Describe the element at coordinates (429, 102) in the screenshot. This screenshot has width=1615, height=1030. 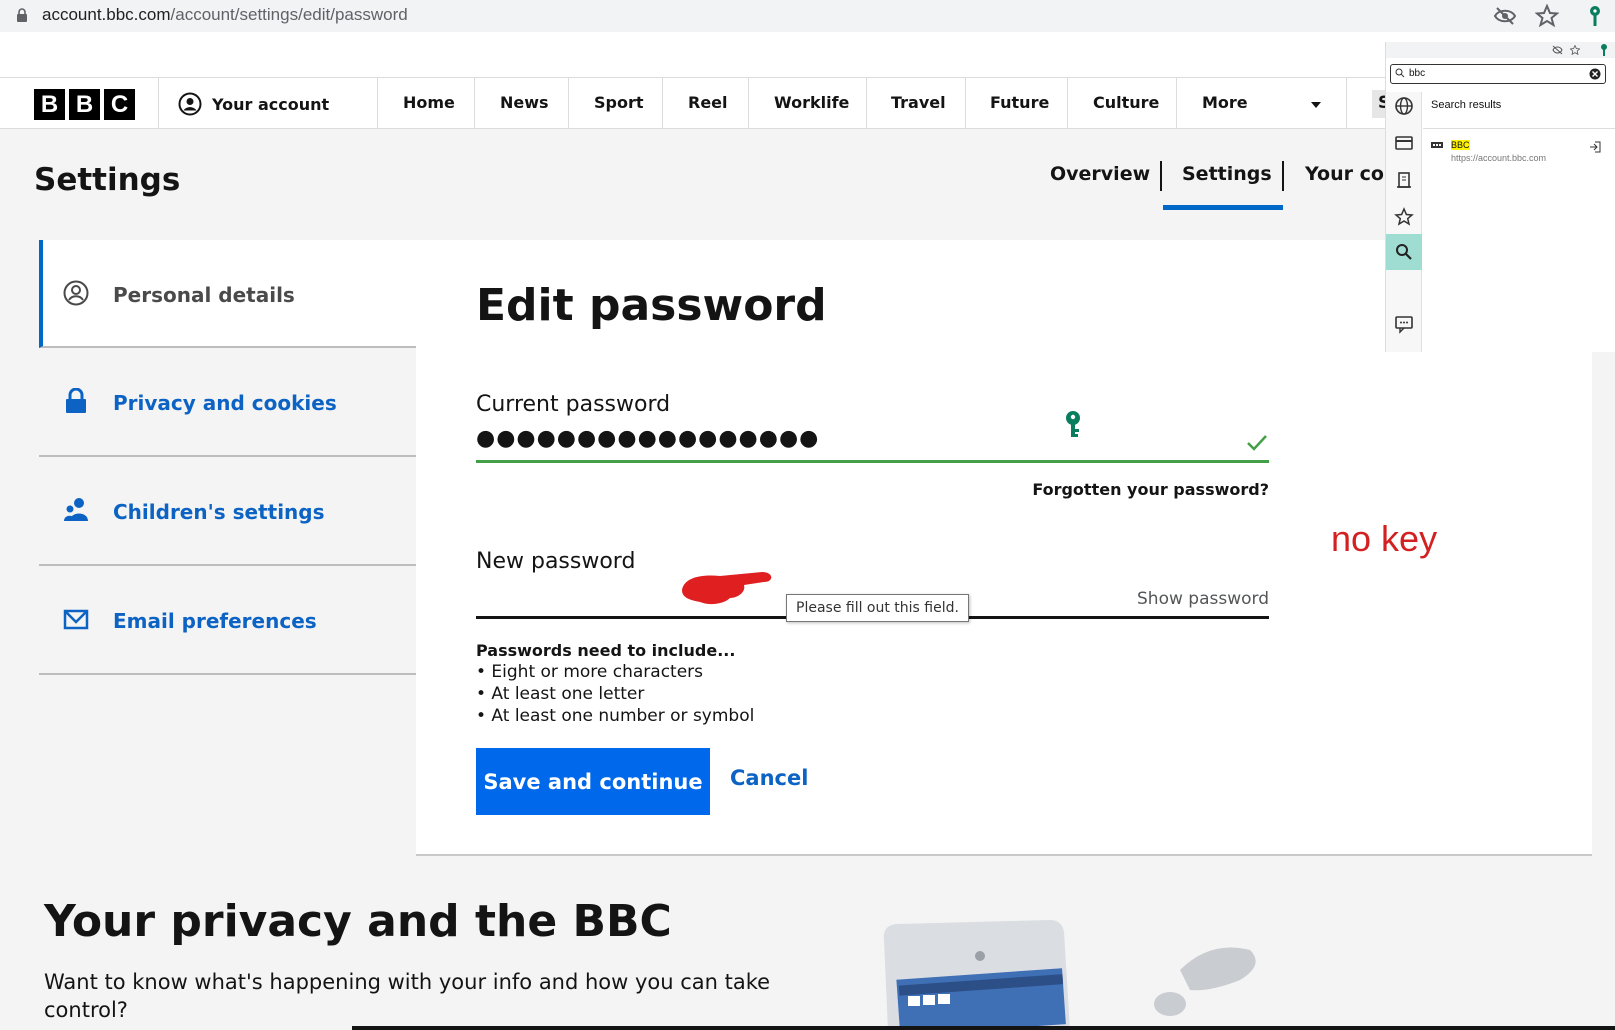
I see `nav-item-home: Home` at that location.